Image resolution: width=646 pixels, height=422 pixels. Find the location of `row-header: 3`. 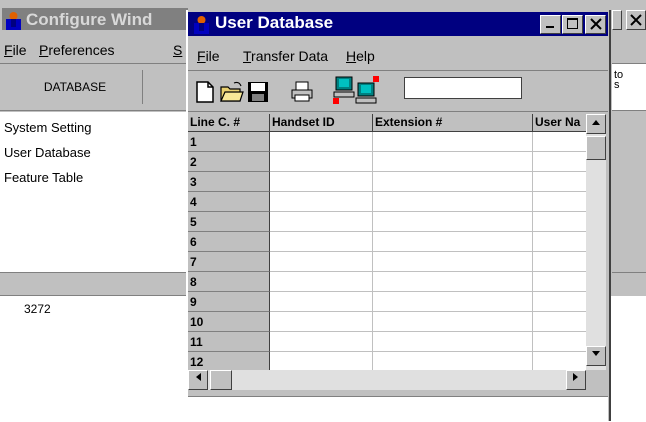

row-header: 3 is located at coordinates (229, 182).